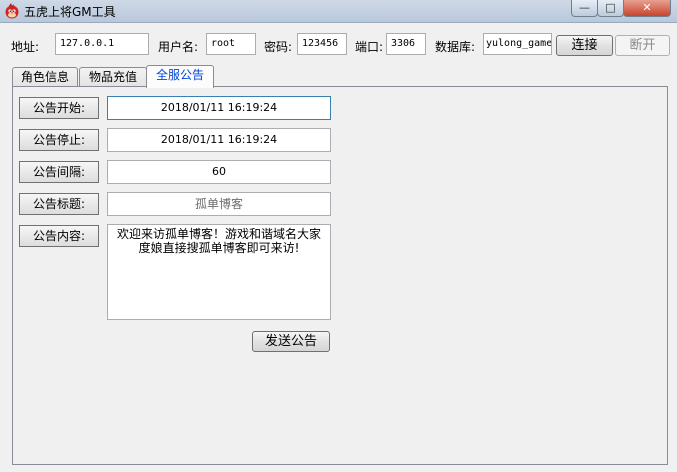  I want to click on send-announcement-button: 发送公告, so click(291, 341).